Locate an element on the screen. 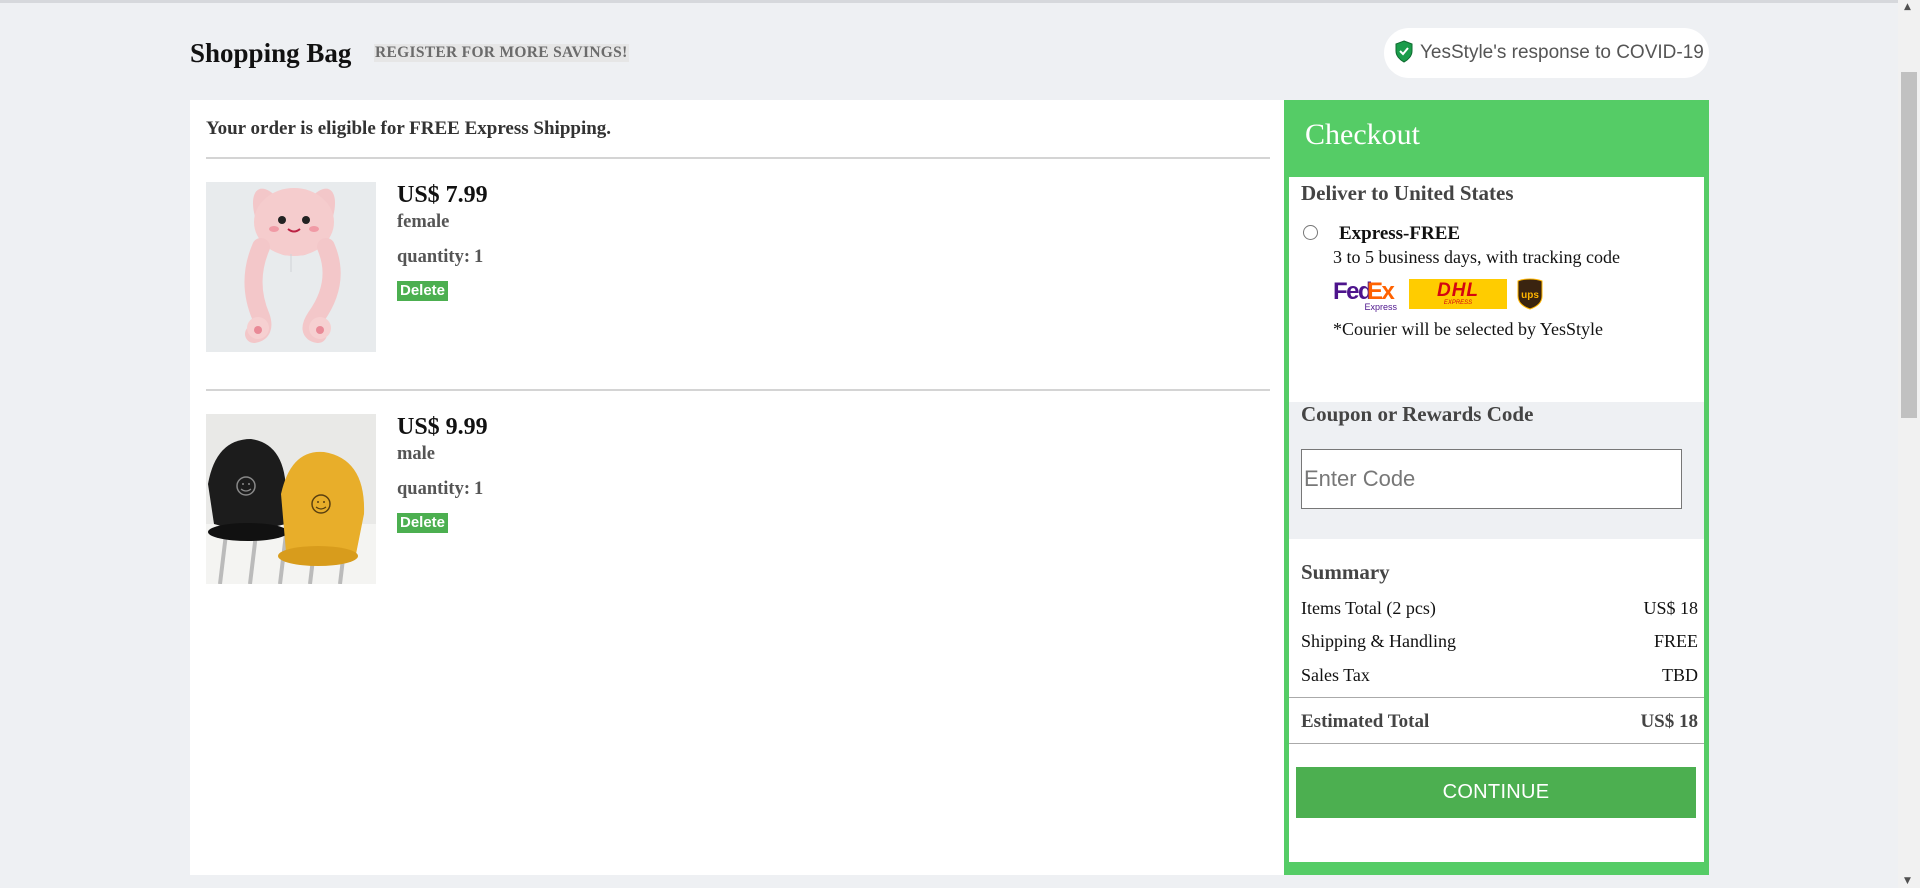 This screenshot has height=888, width=1920. item-variant: female is located at coordinates (423, 222).